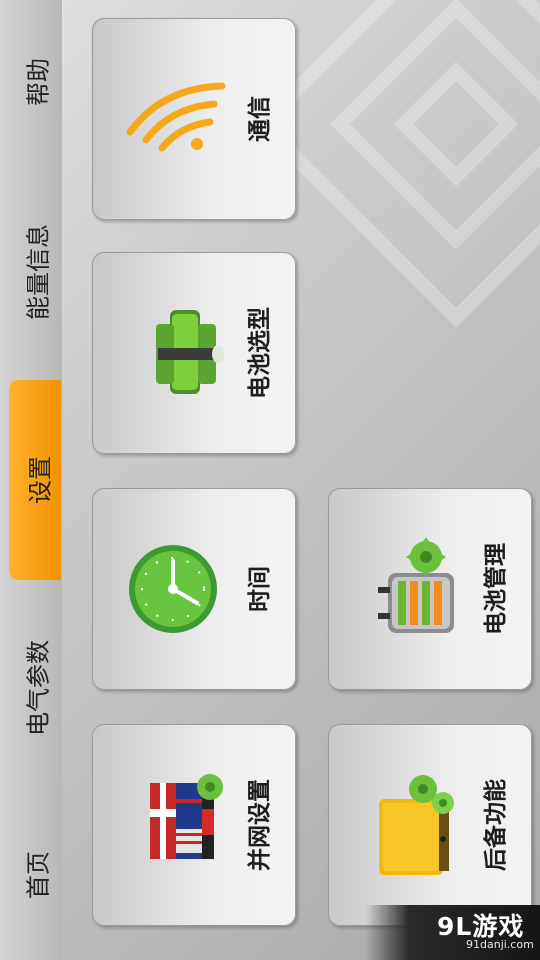  What do you see at coordinates (38, 272) in the screenshot?
I see `nav-label: 能量信息` at bounding box center [38, 272].